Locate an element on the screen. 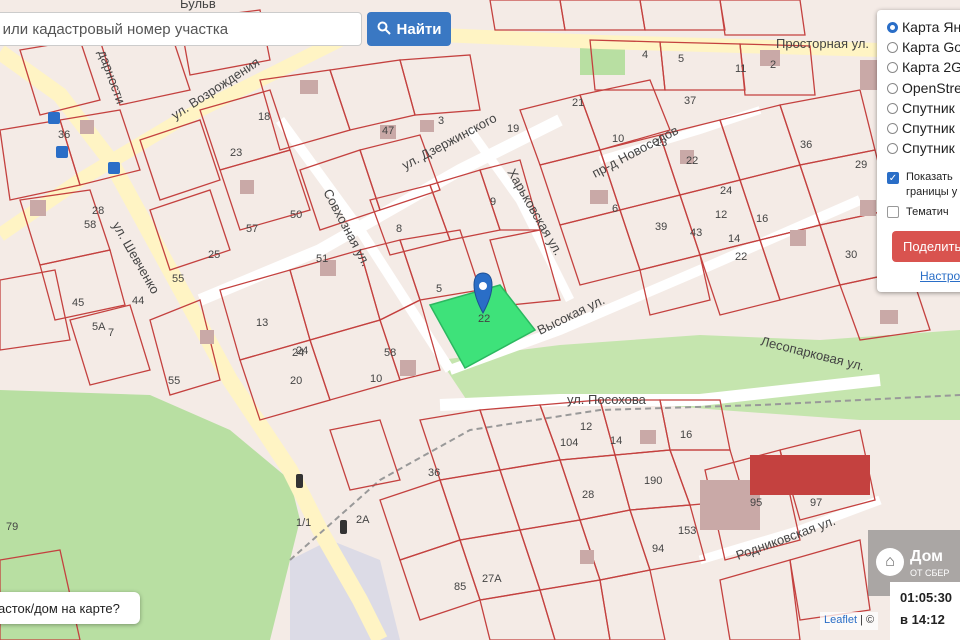 The width and height of the screenshot is (960, 640). svg-text: 11 is located at coordinates (740, 69).